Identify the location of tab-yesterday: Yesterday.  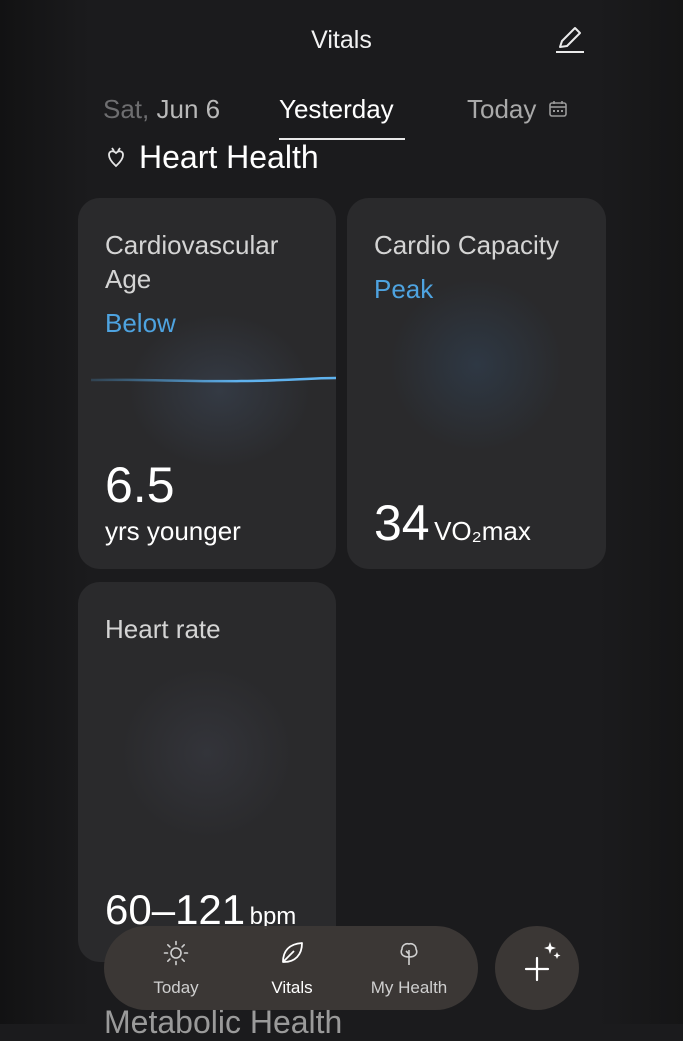
(336, 109).